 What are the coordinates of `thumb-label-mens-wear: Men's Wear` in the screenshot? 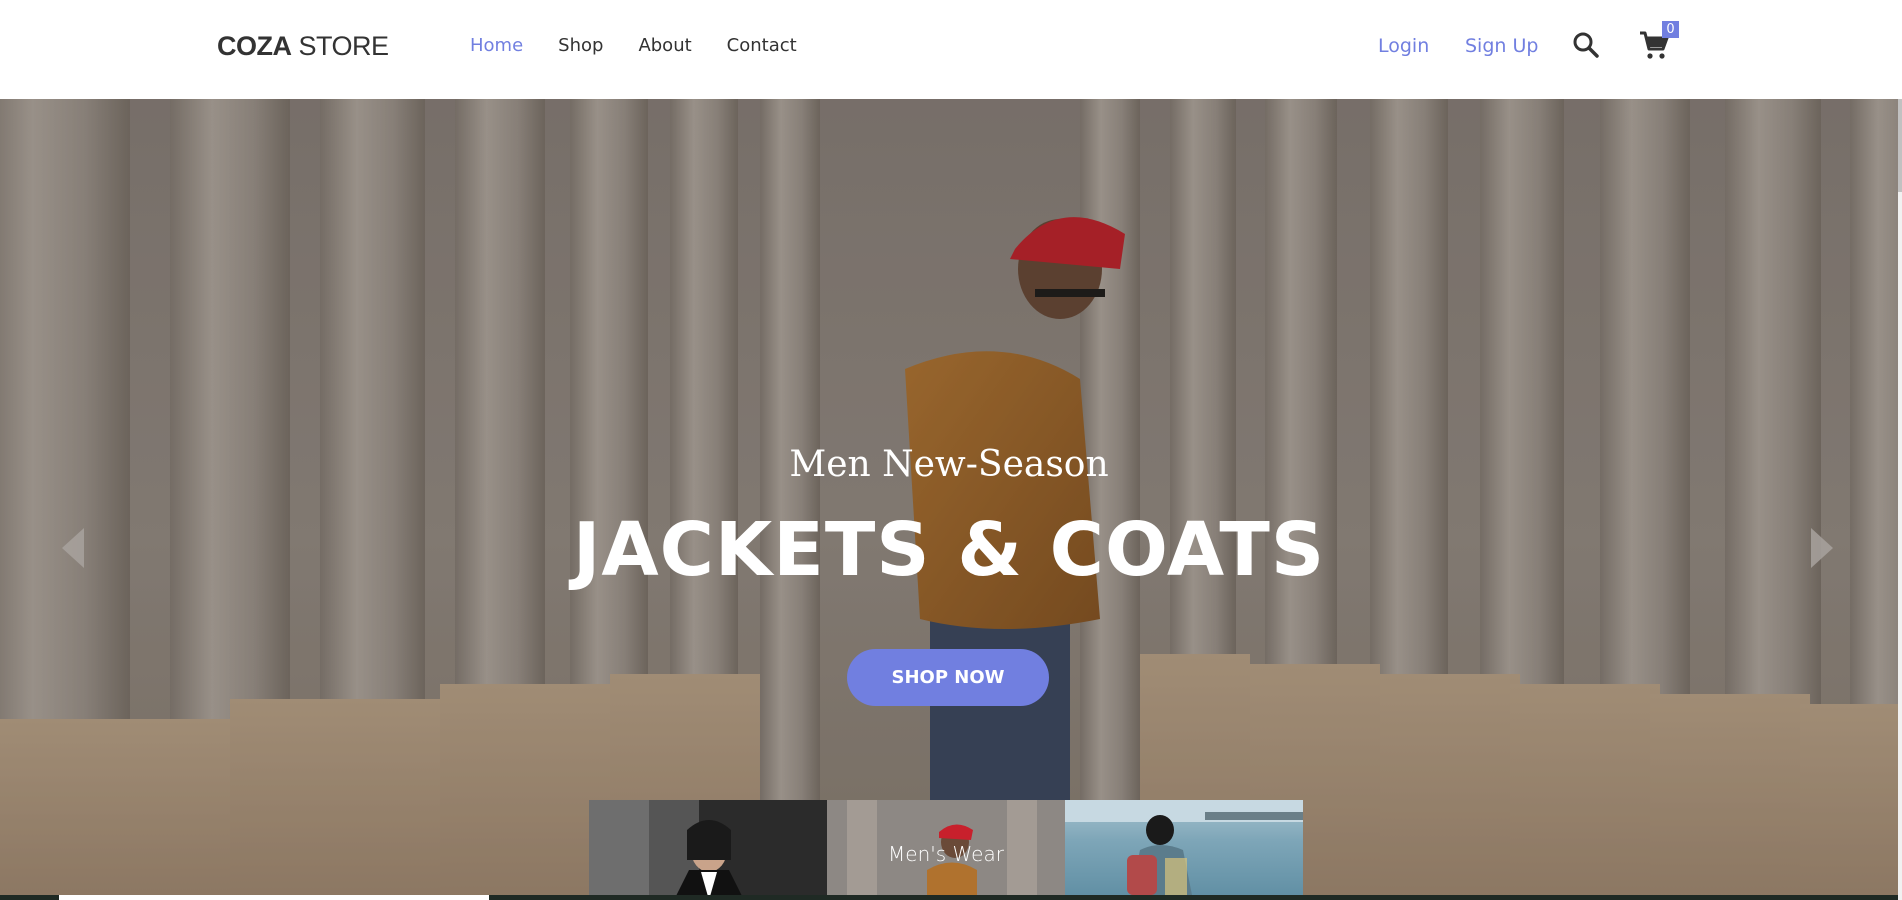 It's located at (946, 854).